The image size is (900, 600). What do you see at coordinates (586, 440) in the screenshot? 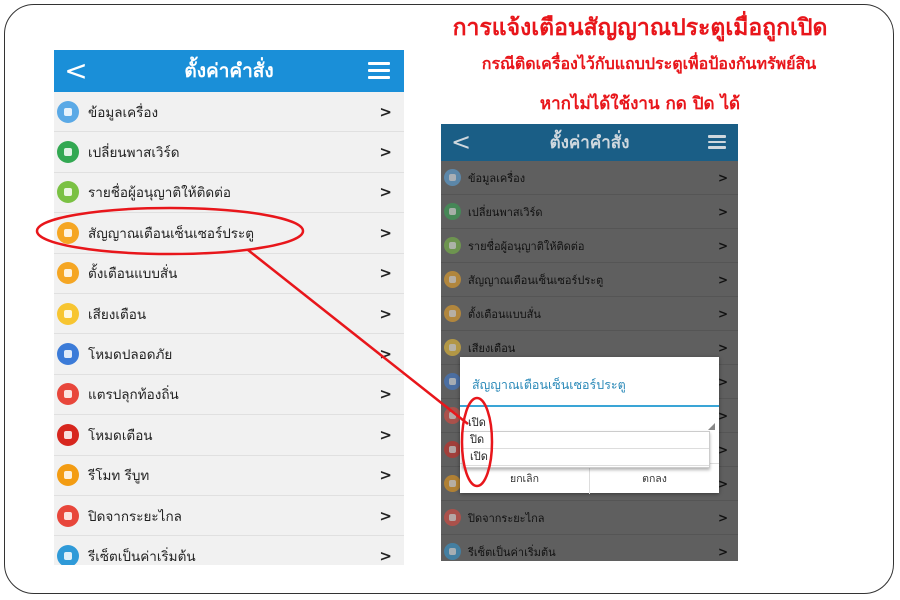
I see `option-off: ปิด` at bounding box center [586, 440].